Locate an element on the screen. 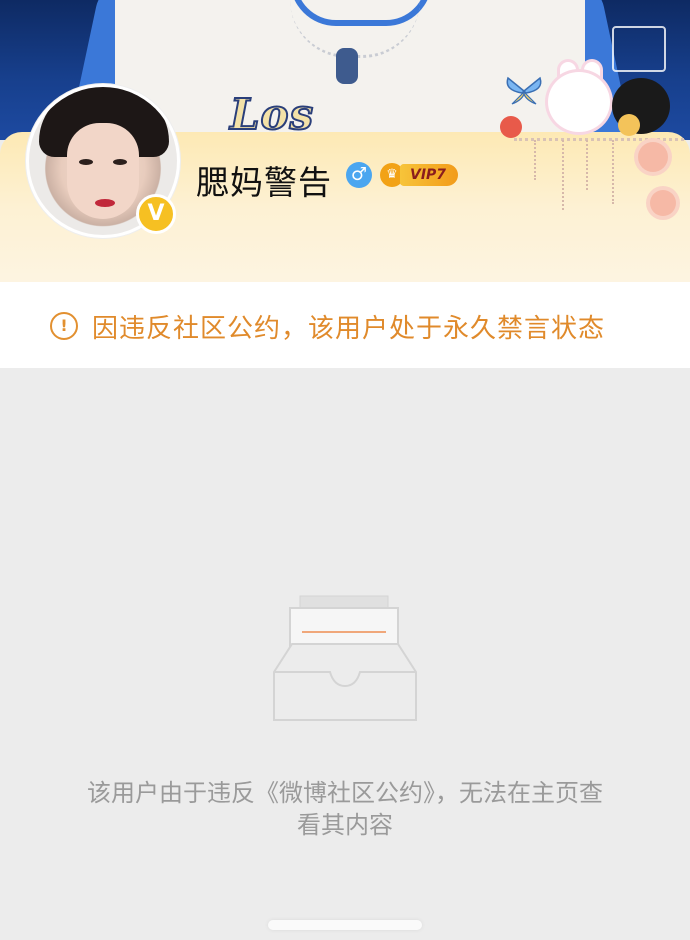 This screenshot has height=940, width=690. cover-phone-icon is located at coordinates (639, 49).